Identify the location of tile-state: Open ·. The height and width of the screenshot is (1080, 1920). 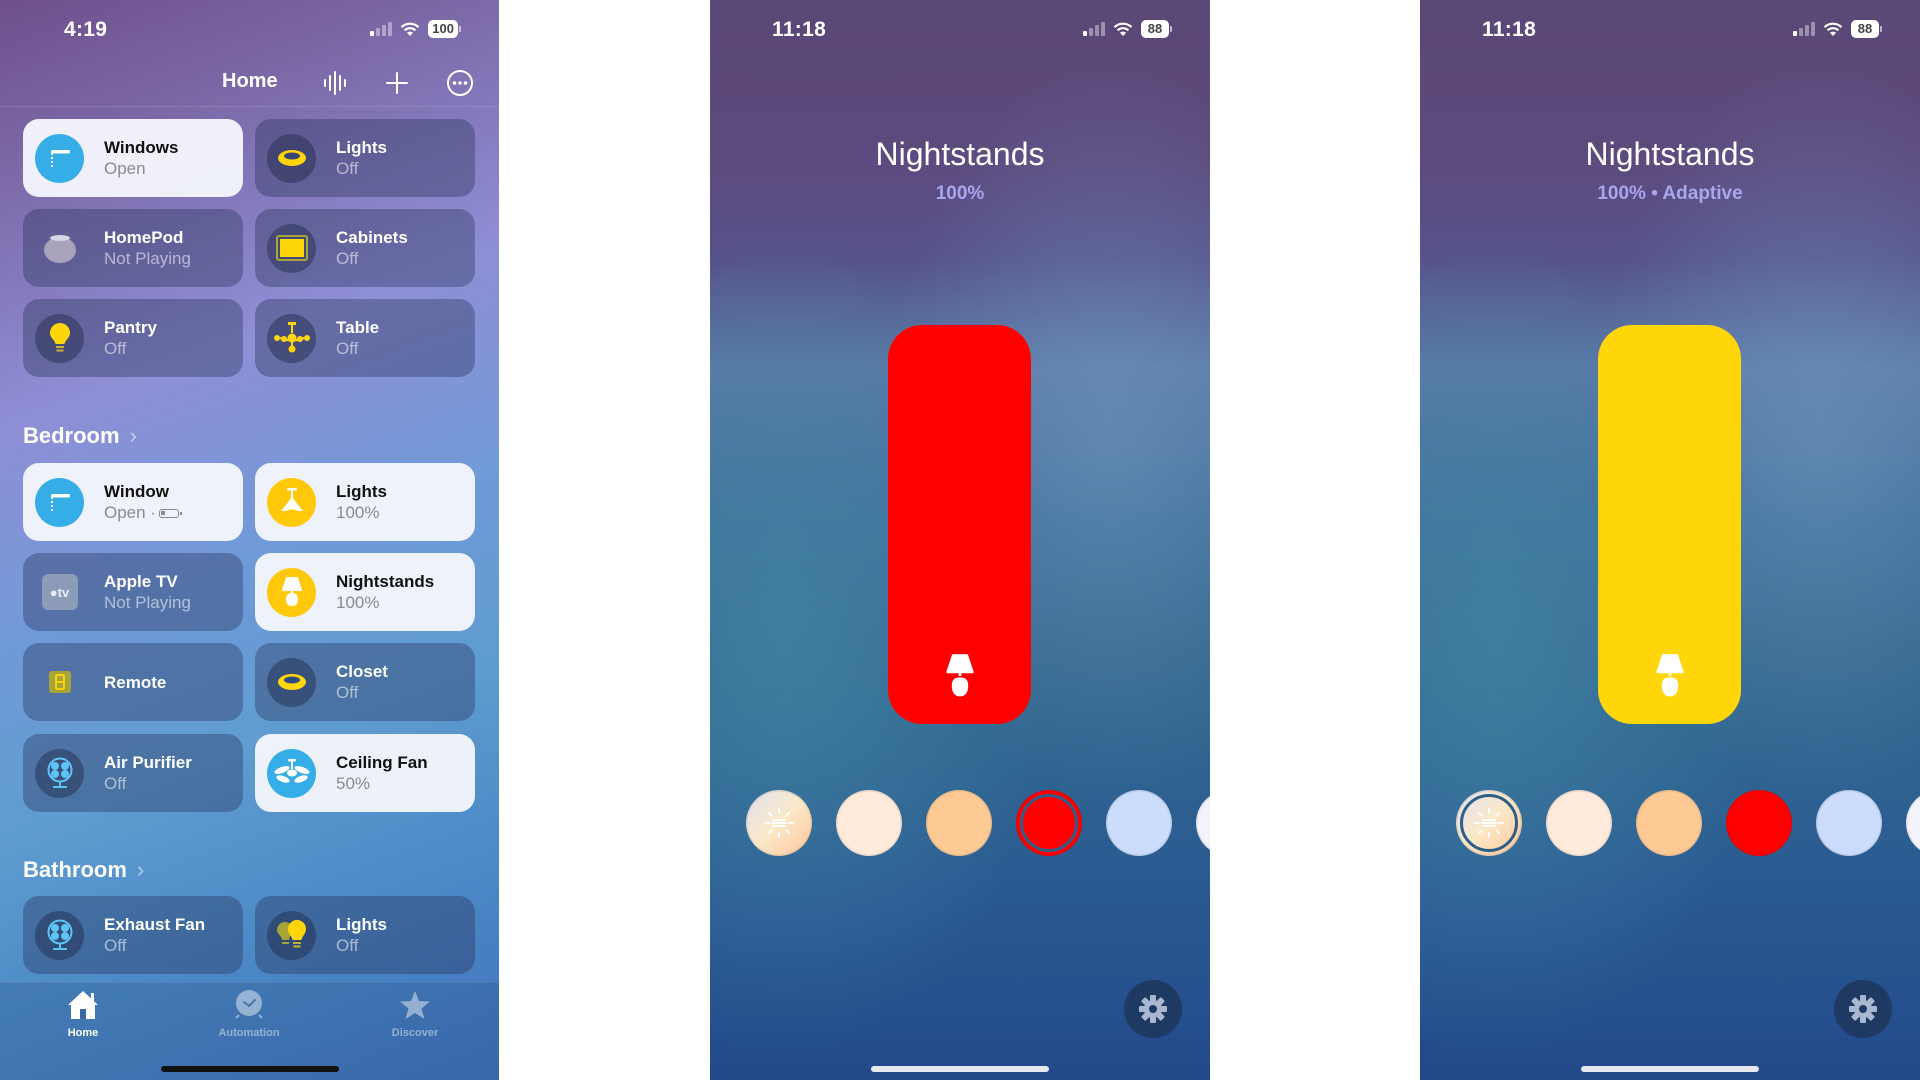
(130, 512).